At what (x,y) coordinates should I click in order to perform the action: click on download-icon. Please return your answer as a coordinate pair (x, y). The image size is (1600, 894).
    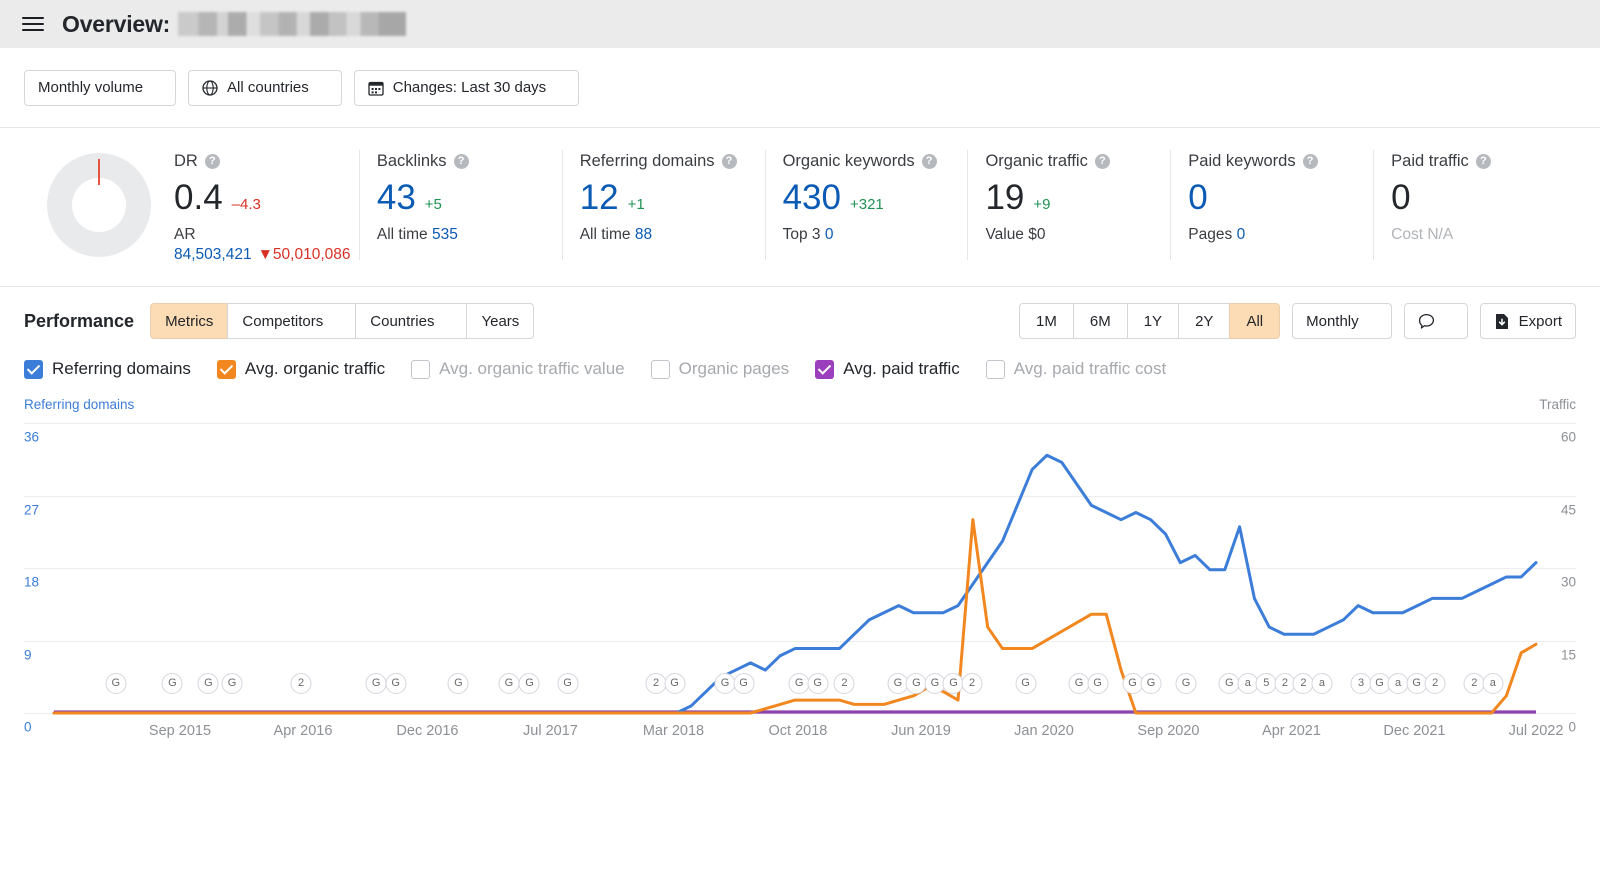
    Looking at the image, I should click on (1501, 321).